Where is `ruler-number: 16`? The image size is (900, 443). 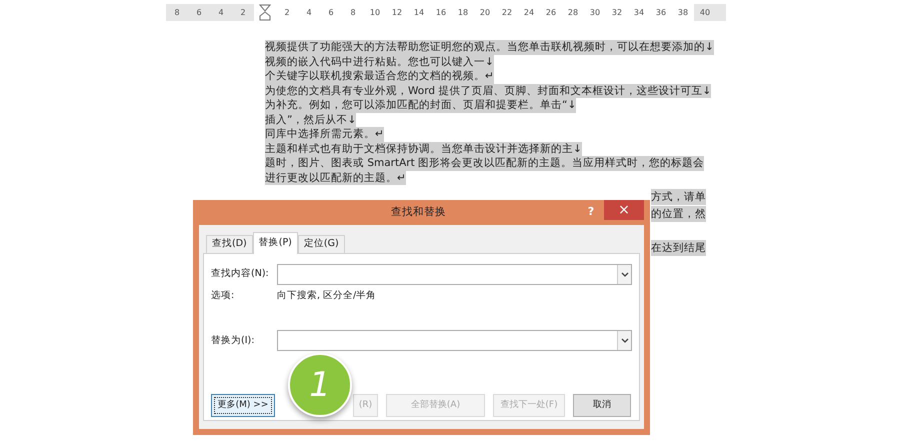 ruler-number: 16 is located at coordinates (441, 12).